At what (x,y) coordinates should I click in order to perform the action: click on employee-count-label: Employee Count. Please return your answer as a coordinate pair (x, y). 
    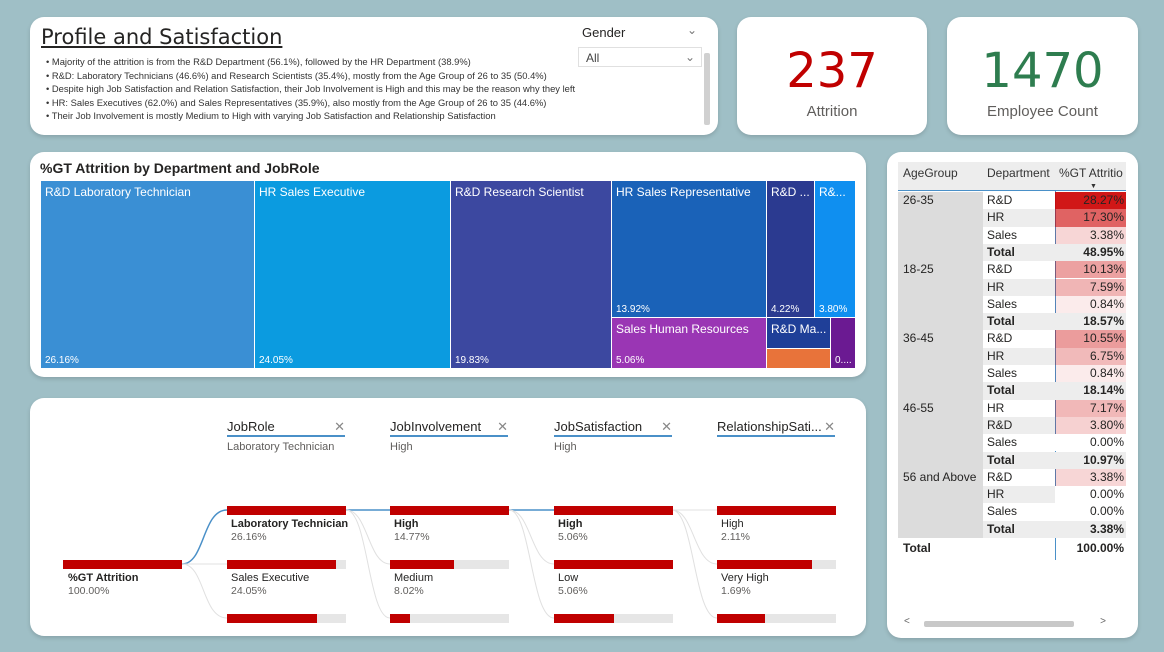
    Looking at the image, I should click on (1042, 111).